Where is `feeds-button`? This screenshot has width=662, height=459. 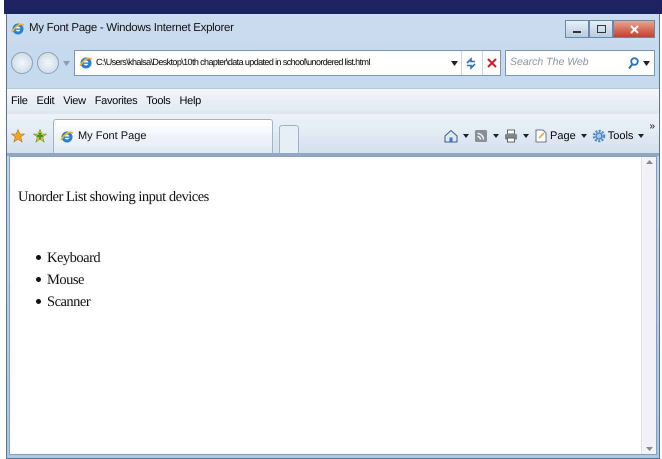
feeds-button is located at coordinates (481, 136).